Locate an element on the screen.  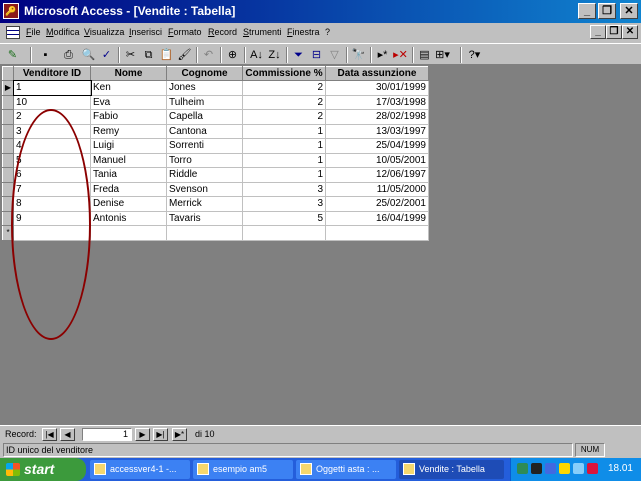
cell-data-assunzione: 12/06/1997 is located at coordinates (377, 175).